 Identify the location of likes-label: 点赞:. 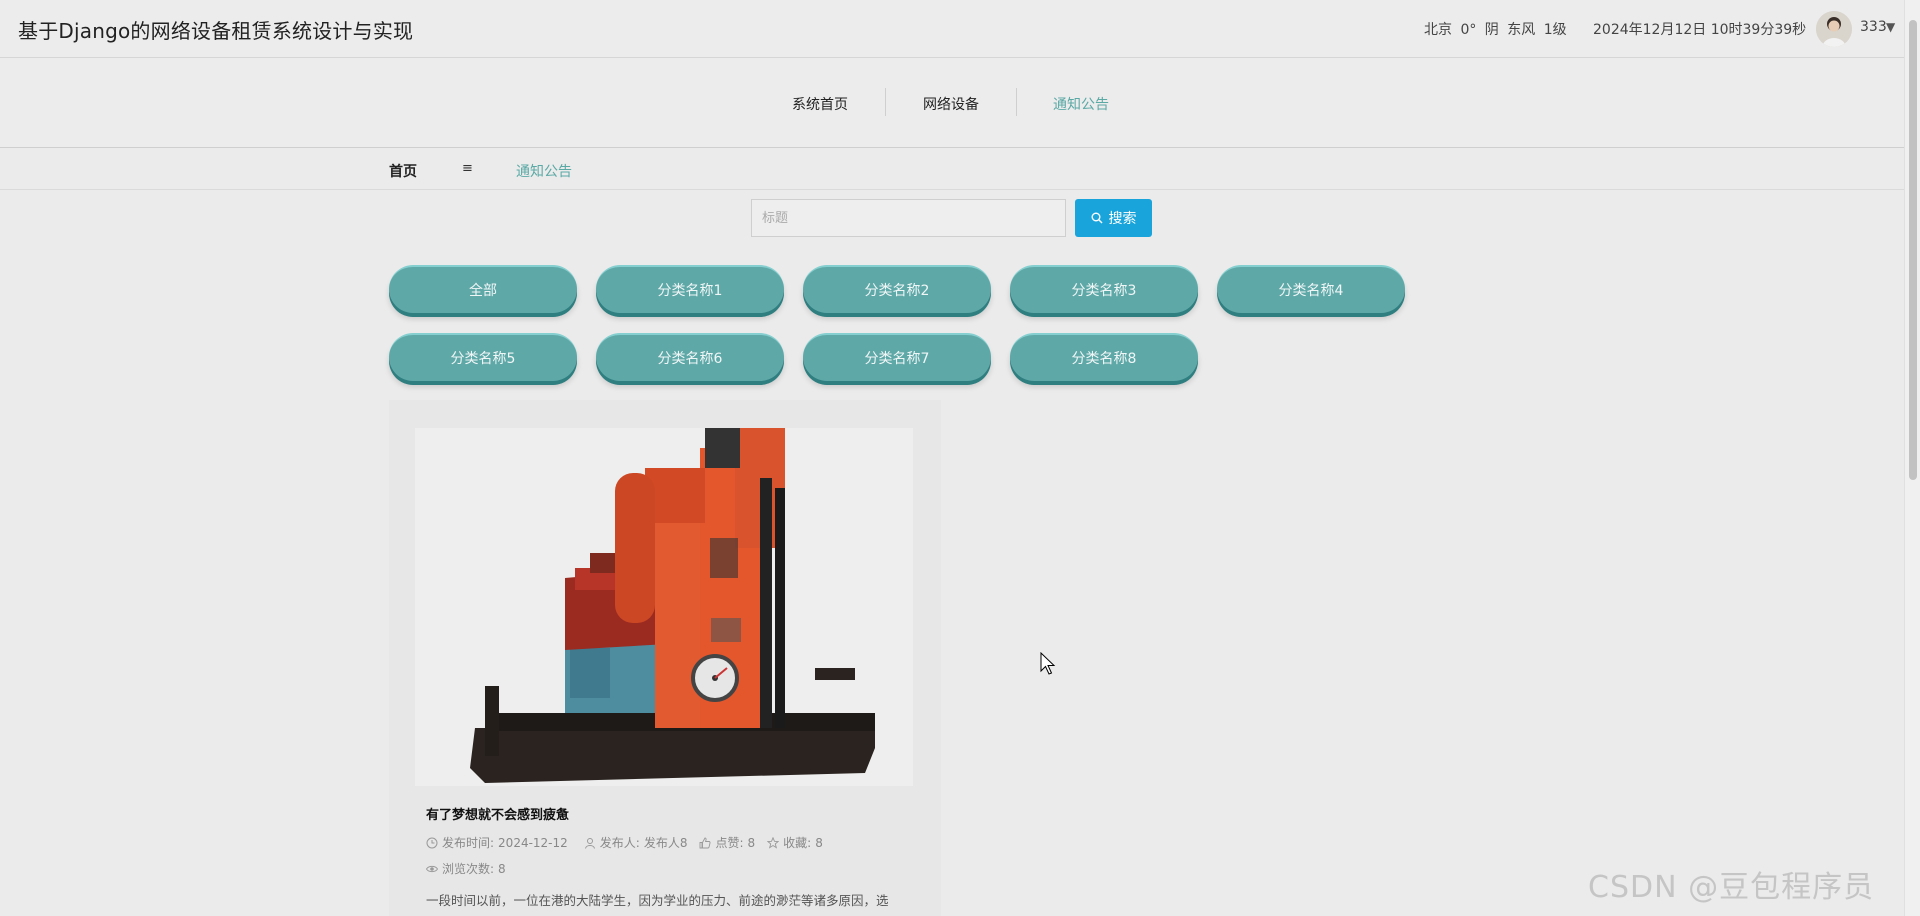
(729, 843).